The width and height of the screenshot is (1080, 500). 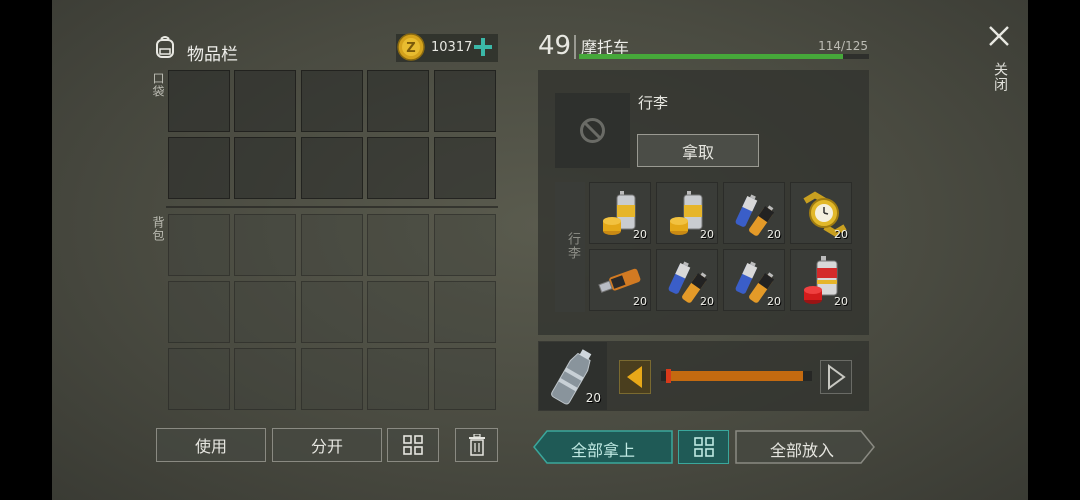 I want to click on plus-icon, so click(x=483, y=47).